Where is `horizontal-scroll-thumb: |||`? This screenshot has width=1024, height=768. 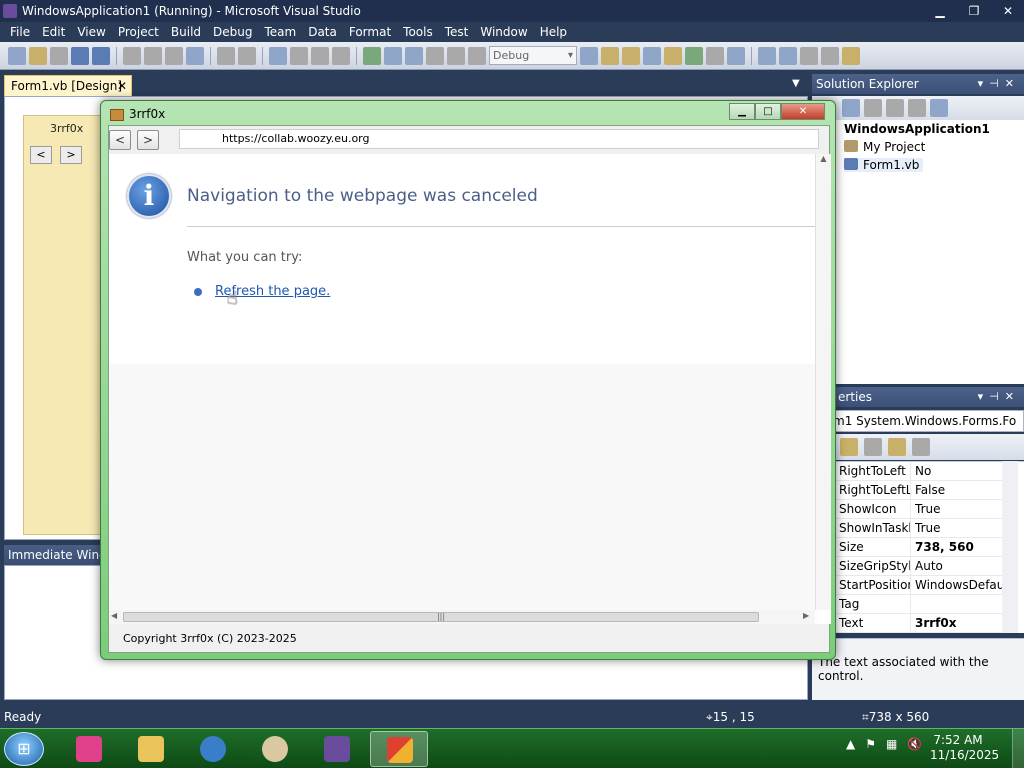 horizontal-scroll-thumb: ||| is located at coordinates (441, 617).